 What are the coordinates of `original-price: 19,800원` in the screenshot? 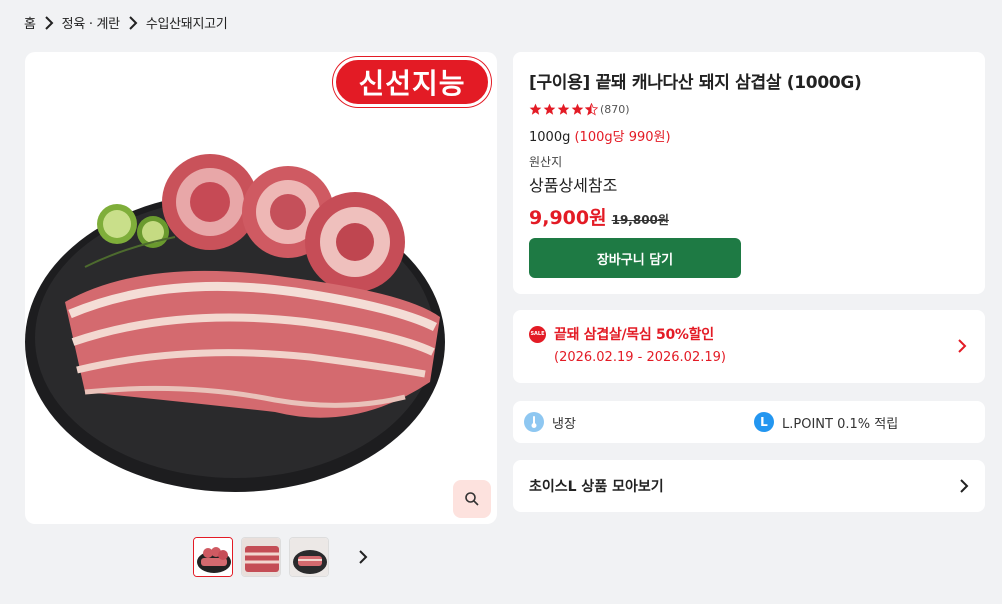 It's located at (640, 220).